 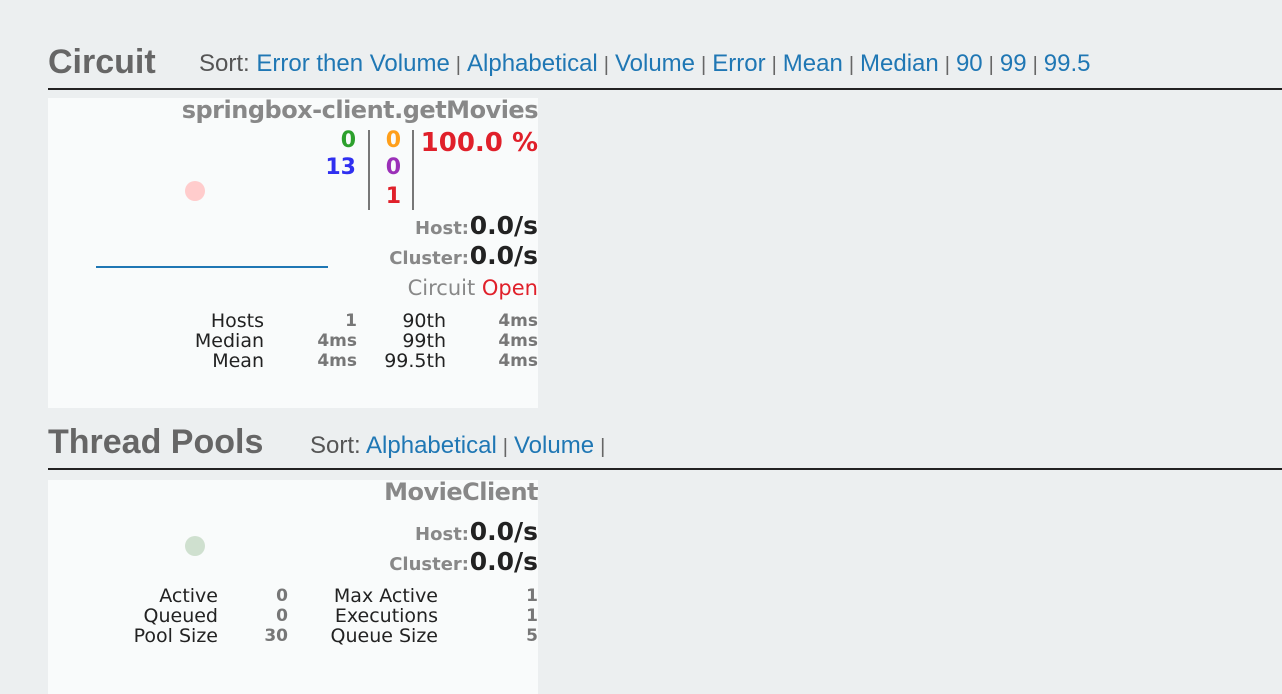 What do you see at coordinates (424, 321) in the screenshot?
I see `p90-label: 90th` at bounding box center [424, 321].